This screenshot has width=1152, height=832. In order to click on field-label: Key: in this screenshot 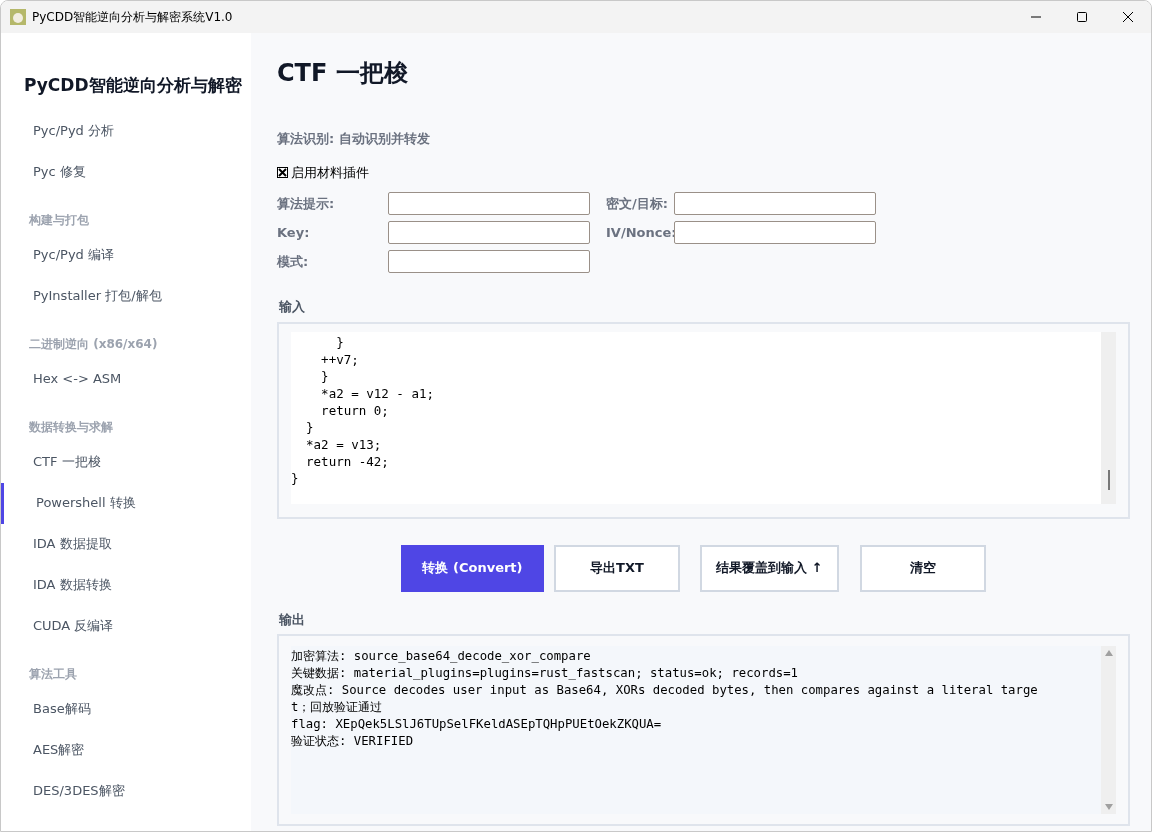, I will do `click(294, 232)`.